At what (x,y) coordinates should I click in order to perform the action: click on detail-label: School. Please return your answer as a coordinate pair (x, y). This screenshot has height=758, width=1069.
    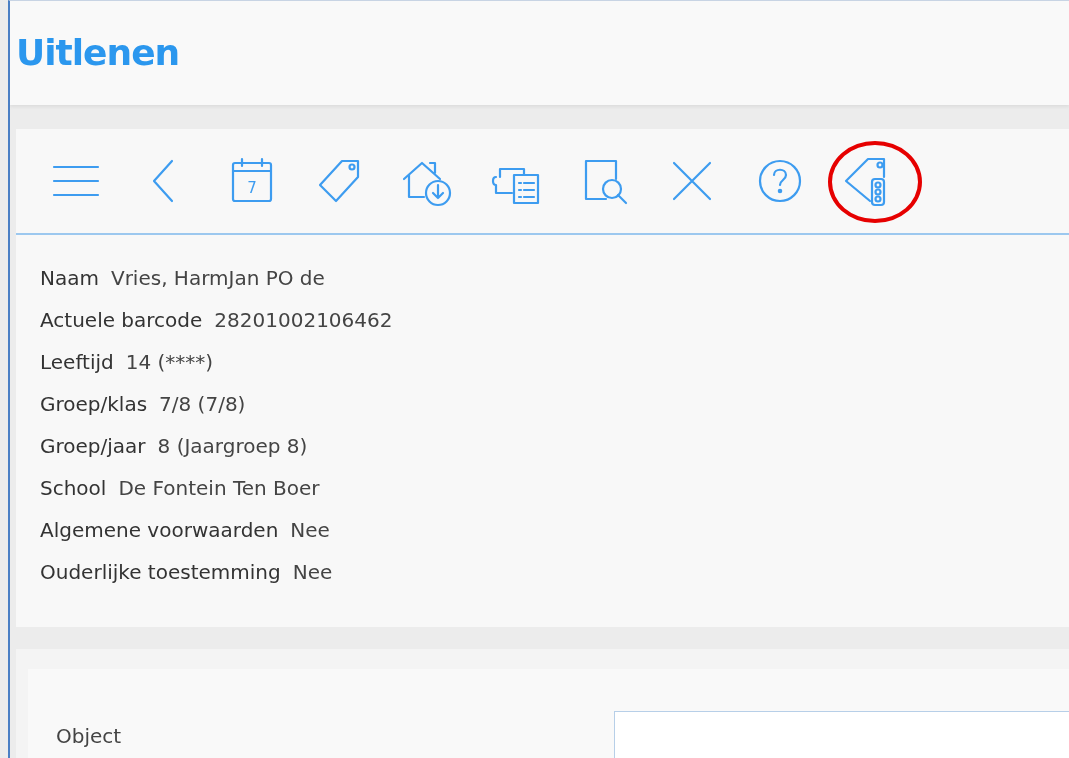
    Looking at the image, I should click on (73, 488).